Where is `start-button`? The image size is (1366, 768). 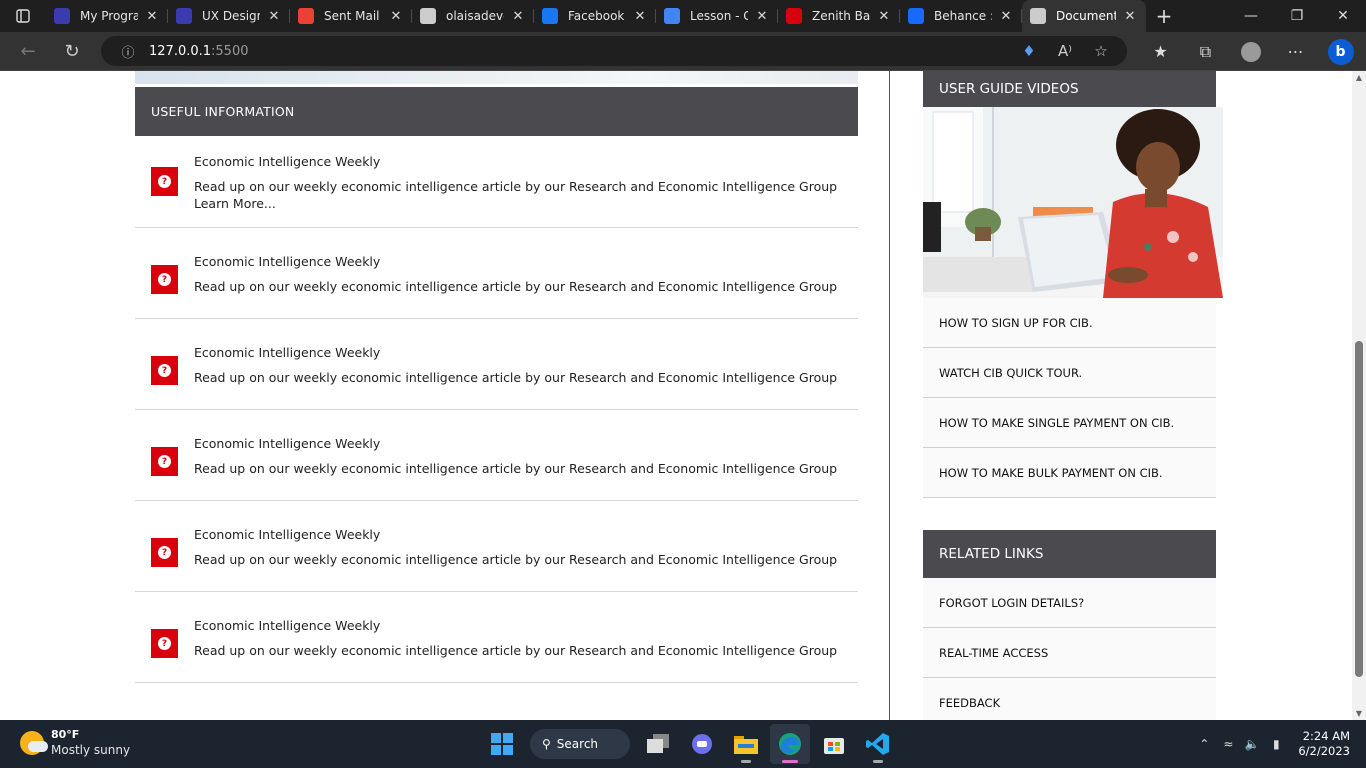 start-button is located at coordinates (502, 744).